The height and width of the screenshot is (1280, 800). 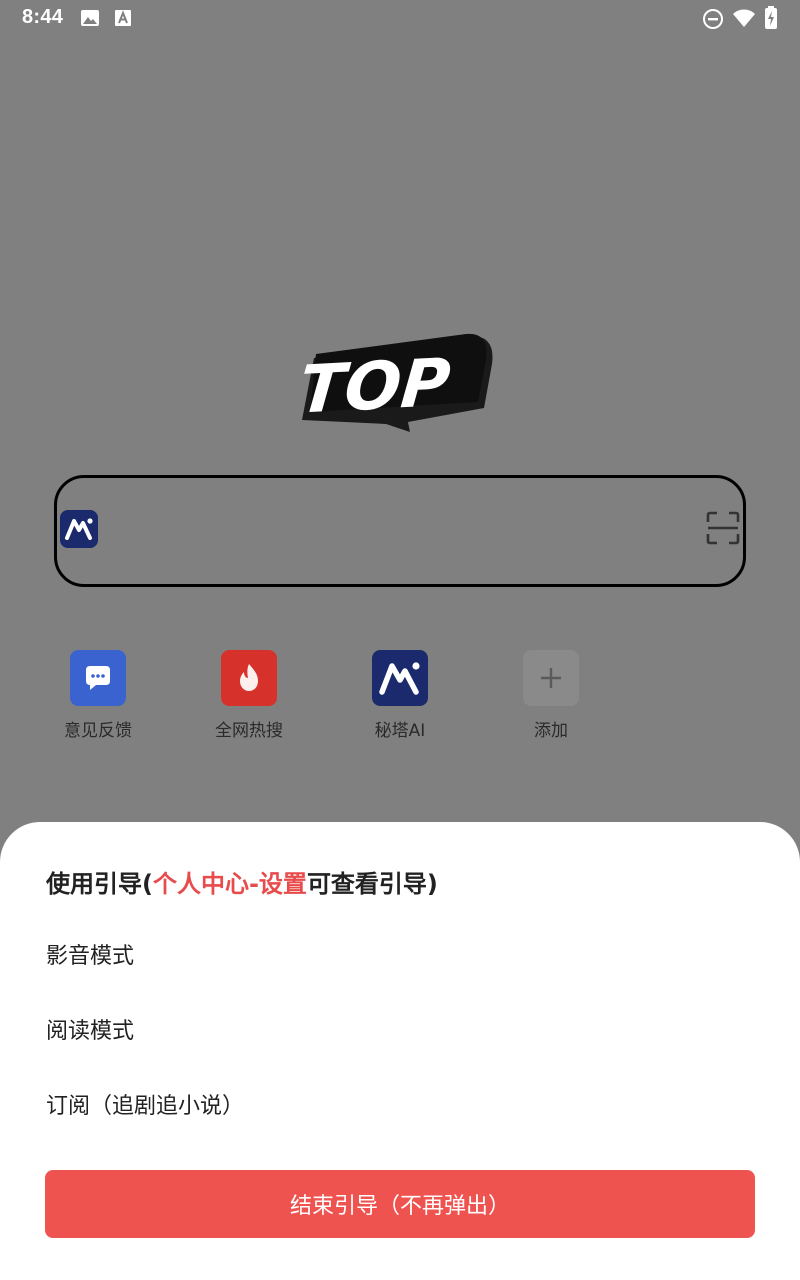 What do you see at coordinates (98, 678) in the screenshot?
I see `chat-bubble-icon` at bounding box center [98, 678].